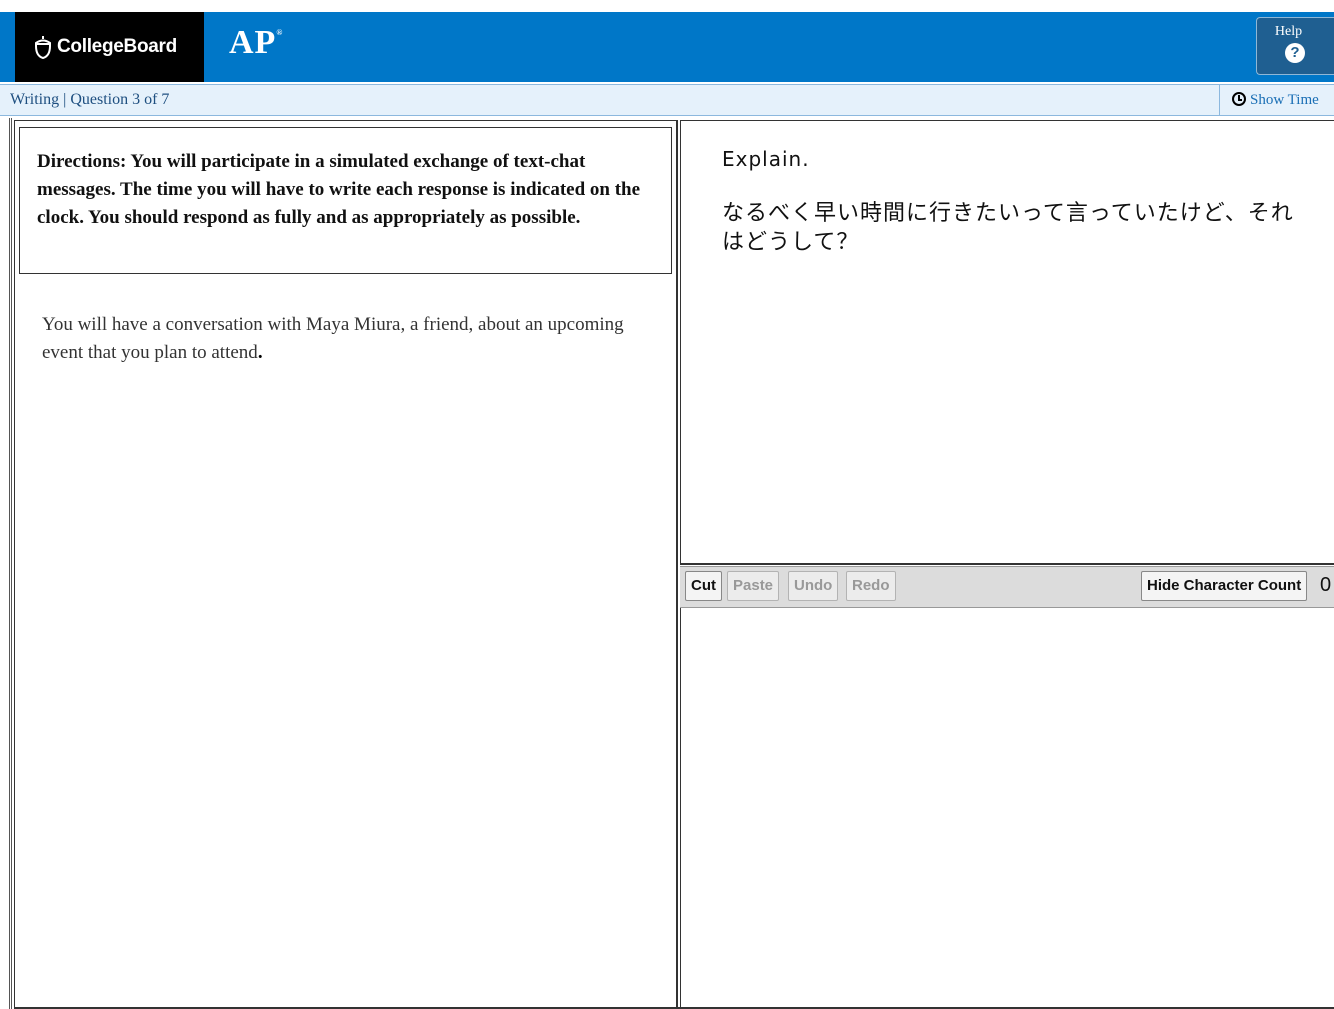 The height and width of the screenshot is (1009, 1334). Describe the element at coordinates (117, 46) in the screenshot. I see `brand-name: CollegeBoard` at that location.